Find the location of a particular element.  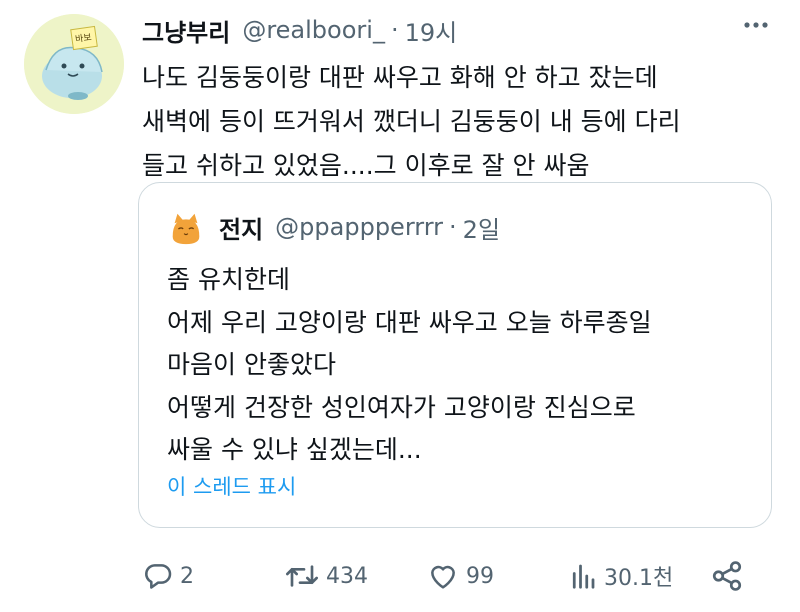

views-button: 30.1천 is located at coordinates (620, 576).